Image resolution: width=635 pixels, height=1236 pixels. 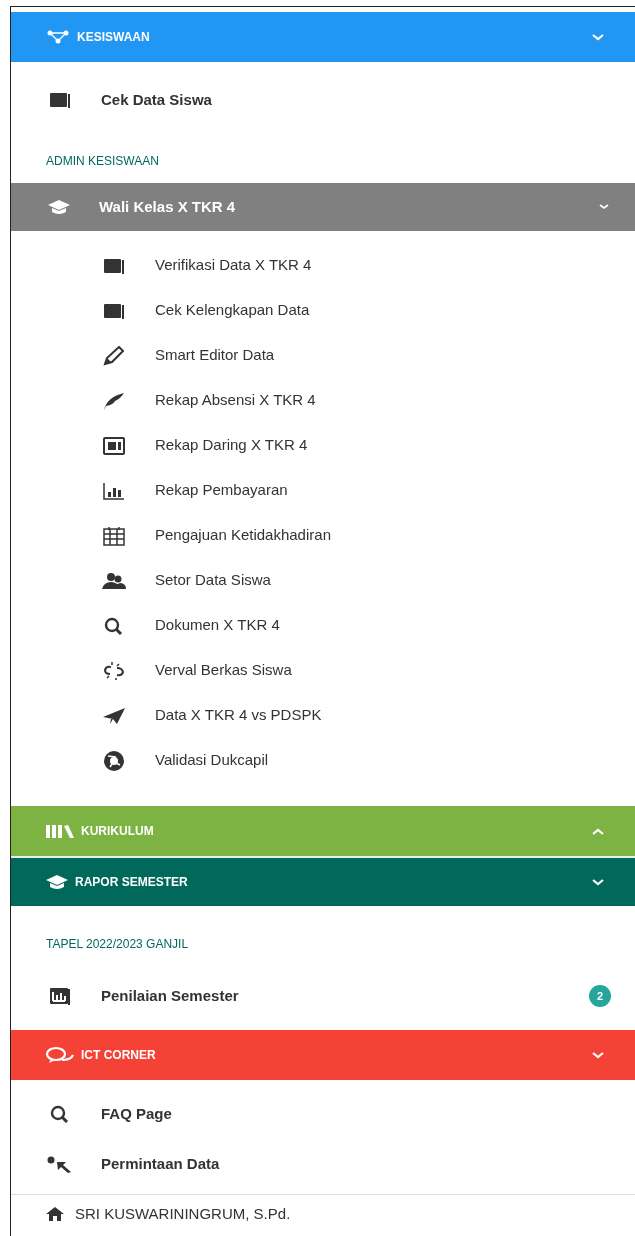 What do you see at coordinates (114, 355) in the screenshot?
I see `pencil-icon` at bounding box center [114, 355].